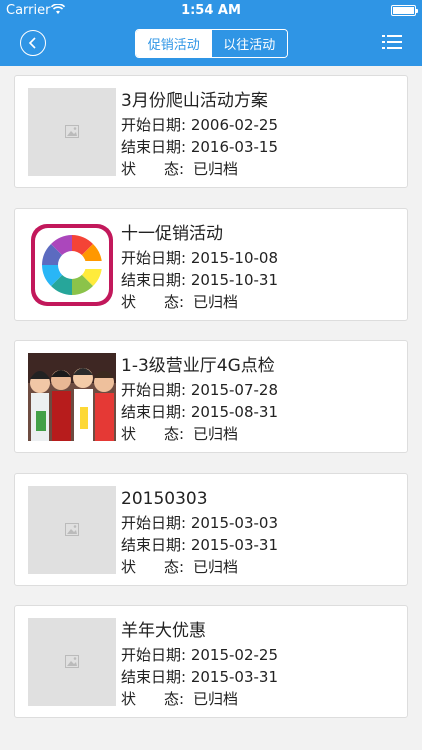 This screenshot has width=422, height=750. What do you see at coordinates (164, 499) in the screenshot?
I see `activity-title: 20150303` at bounding box center [164, 499].